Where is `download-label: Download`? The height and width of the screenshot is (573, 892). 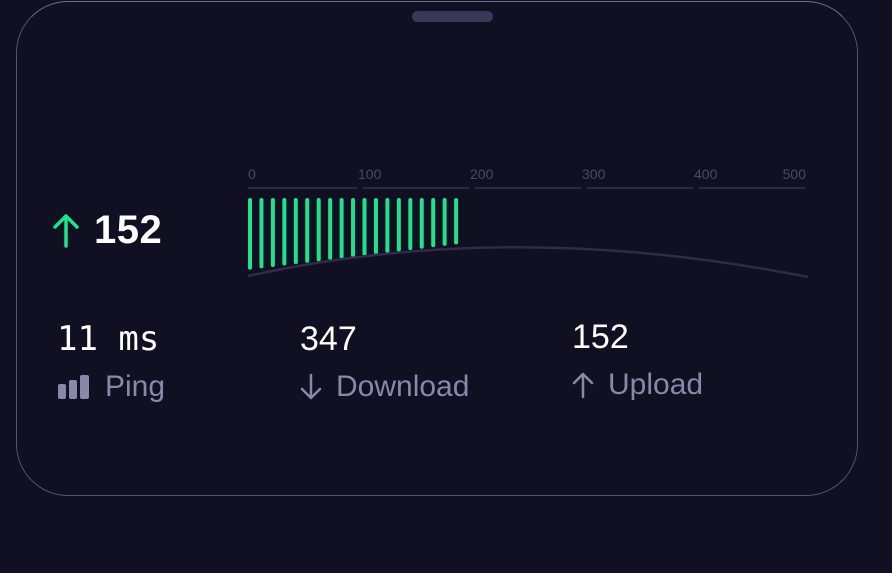 download-label: Download is located at coordinates (403, 386).